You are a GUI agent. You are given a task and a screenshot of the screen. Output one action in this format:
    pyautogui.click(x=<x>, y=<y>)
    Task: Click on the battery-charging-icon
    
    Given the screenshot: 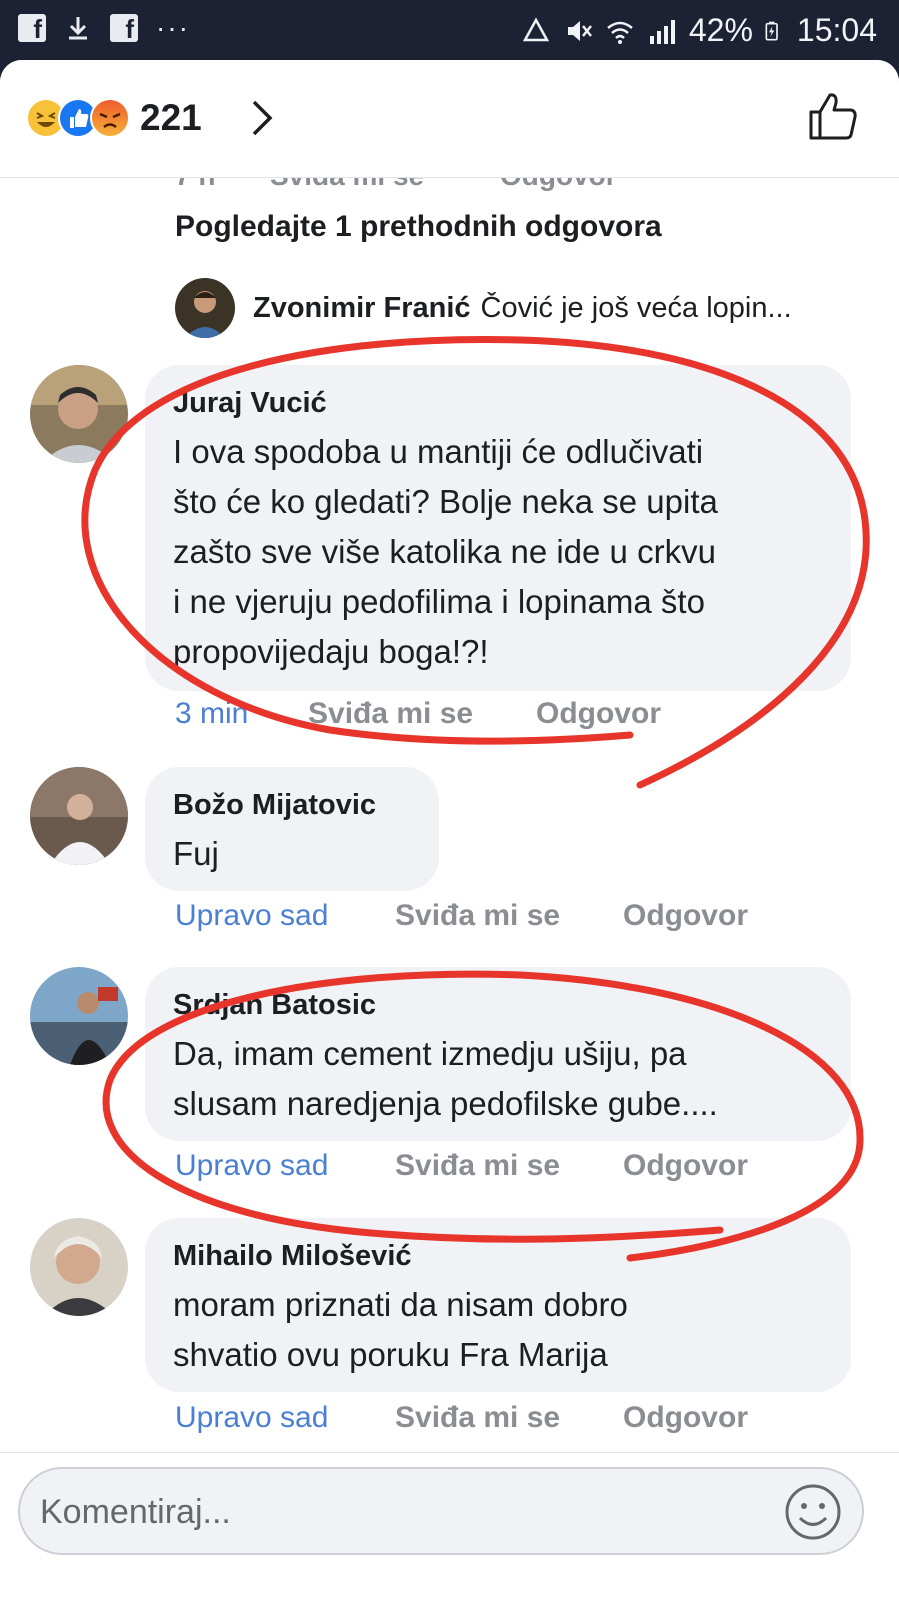 What is the action you would take?
    pyautogui.click(x=771, y=30)
    